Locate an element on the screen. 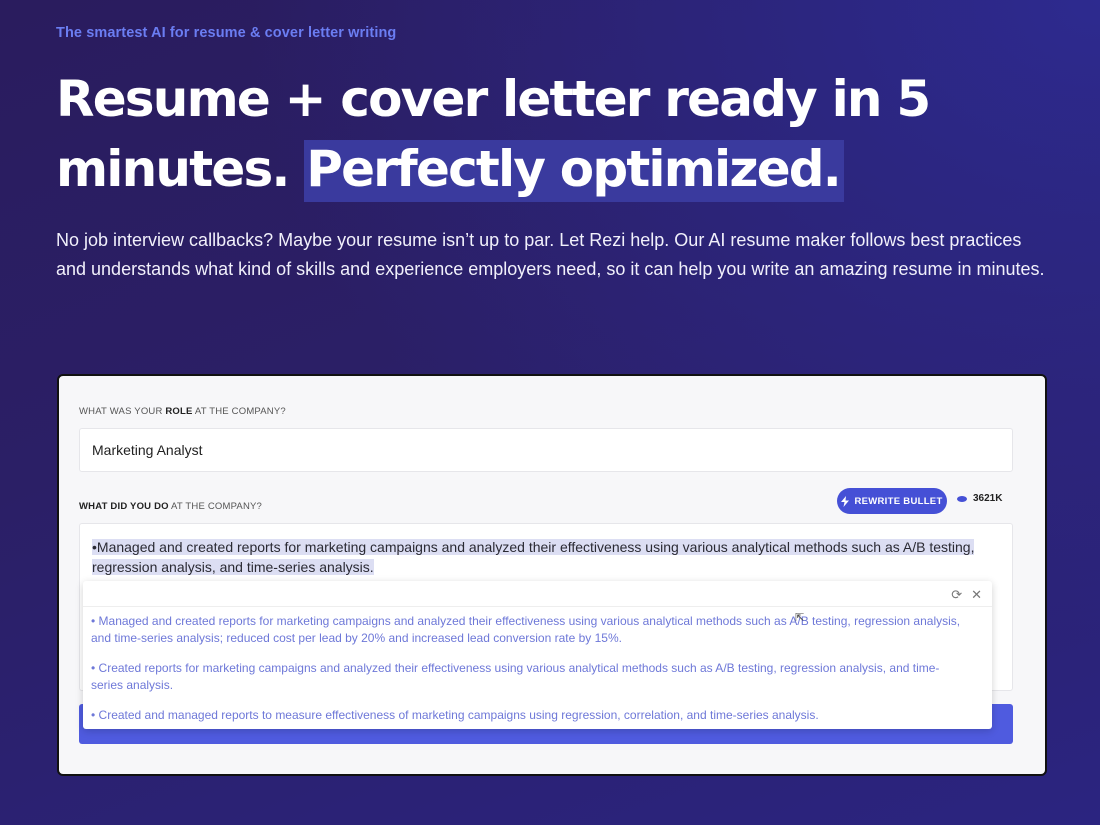  dropdown-controls: ⟳ ✕ is located at coordinates (966, 595).